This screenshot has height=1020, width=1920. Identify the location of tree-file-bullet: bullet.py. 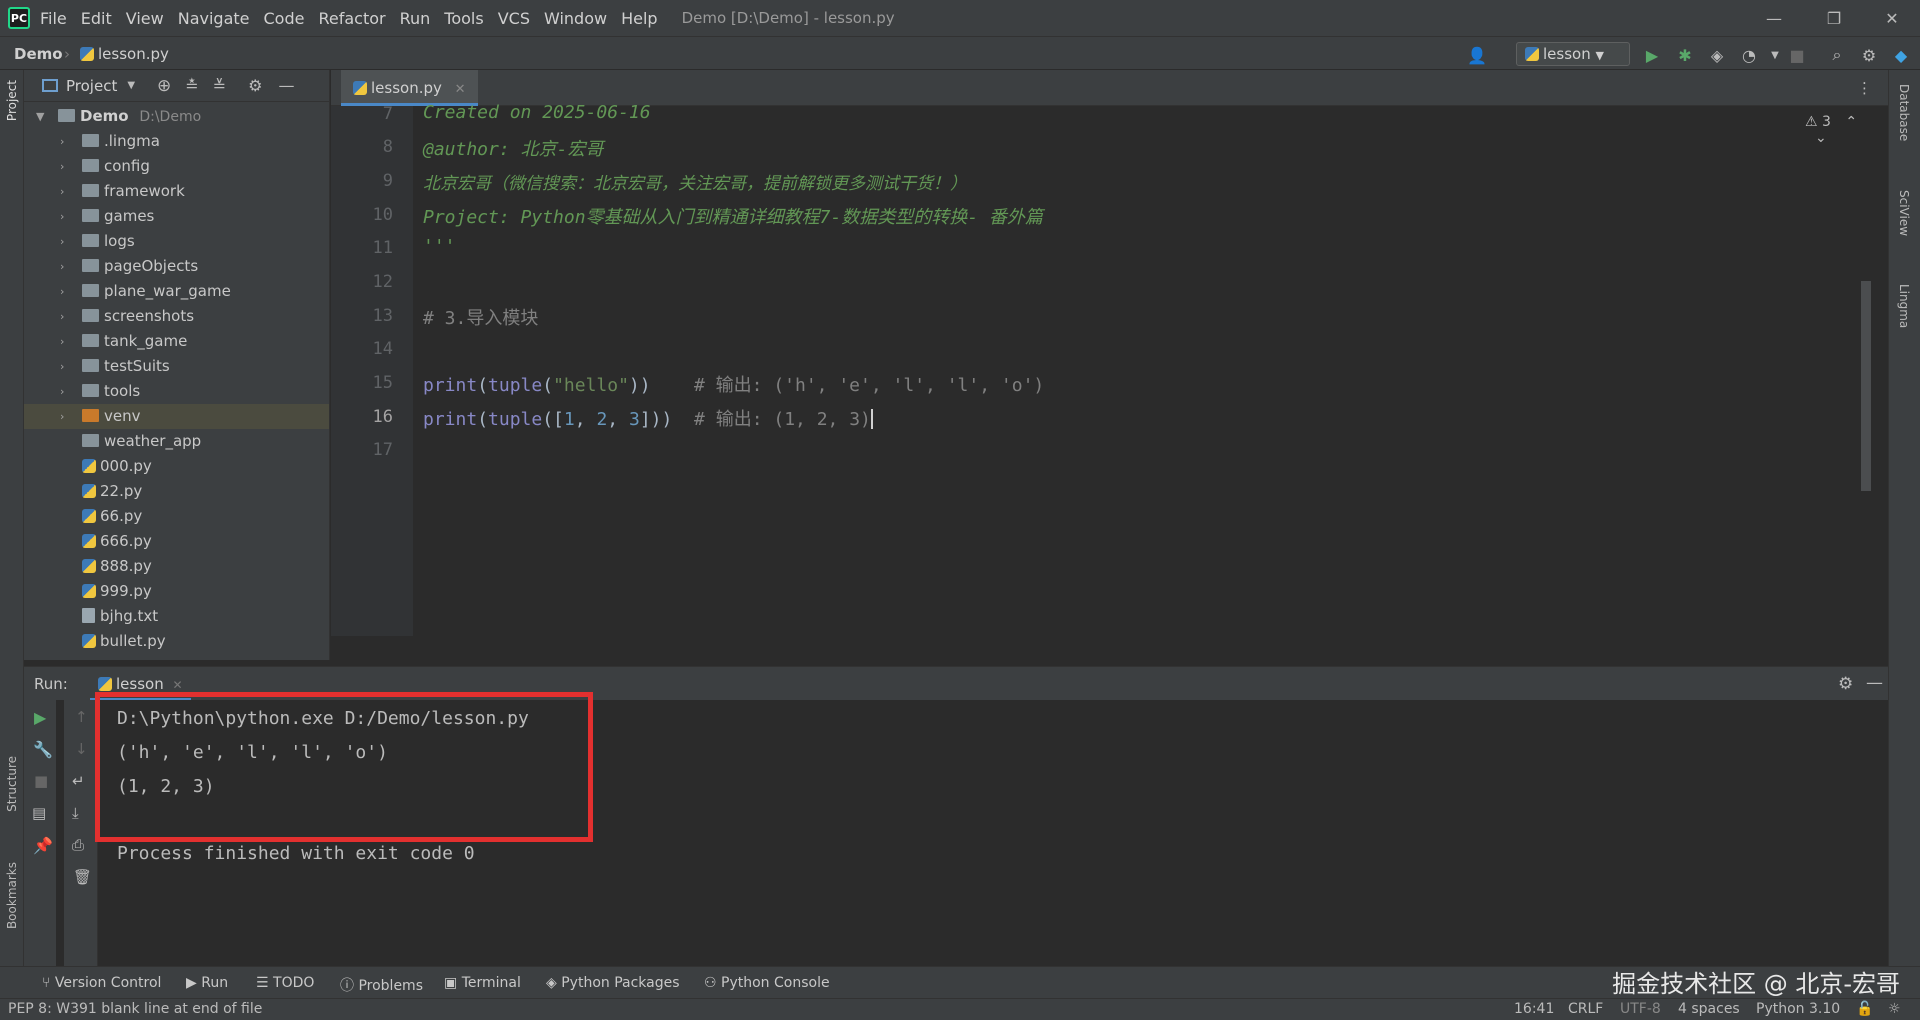
(176, 641).